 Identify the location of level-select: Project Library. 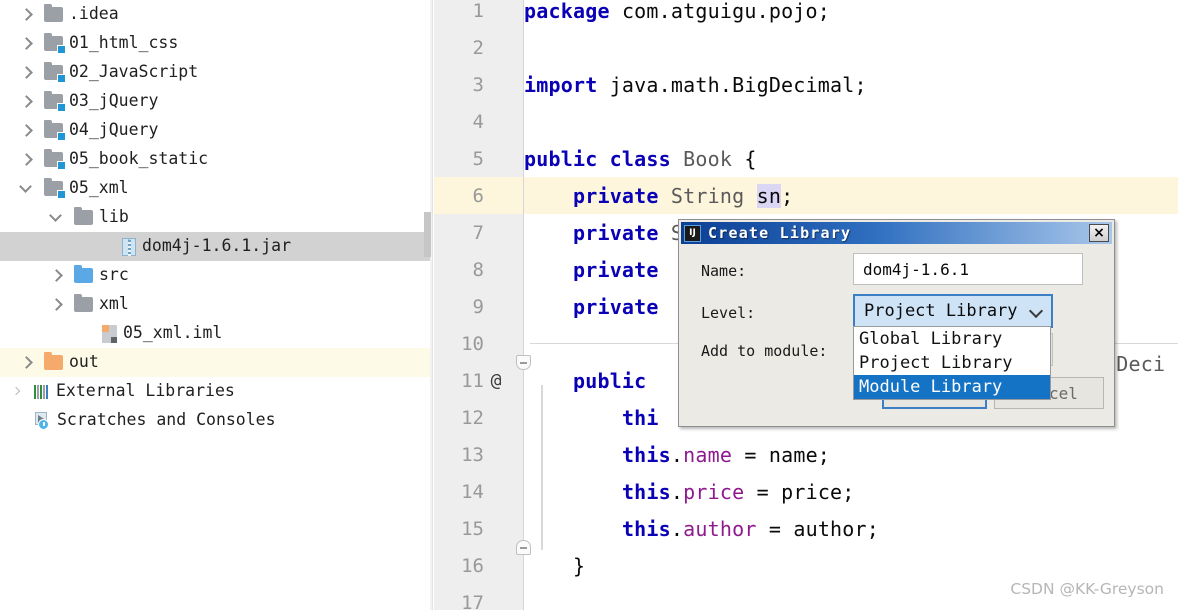
(953, 311).